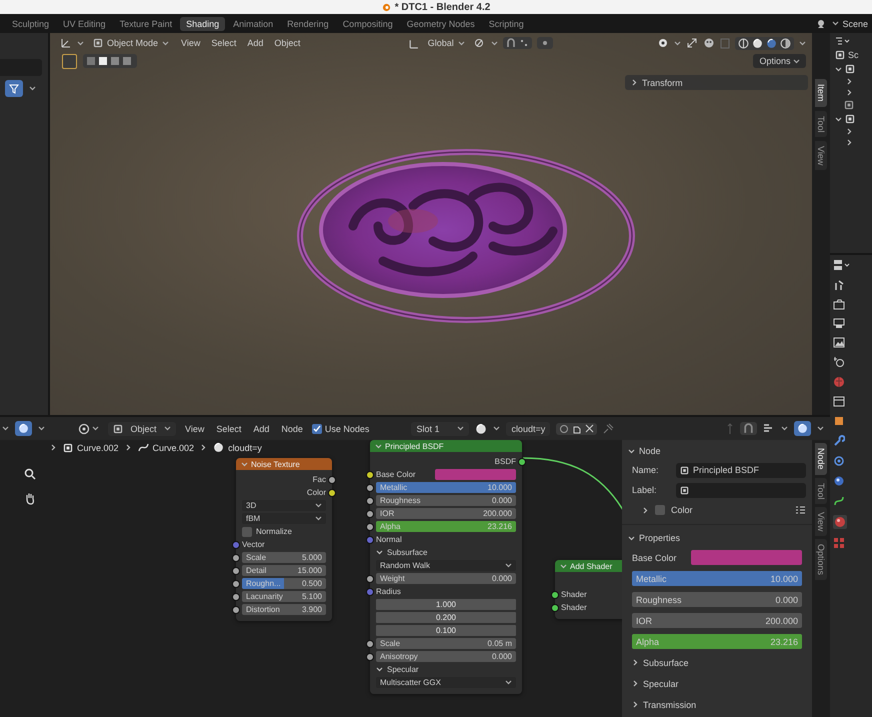 The image size is (872, 717). What do you see at coordinates (284, 609) in the screenshot?
I see `number-field: Distortion 3.900` at bounding box center [284, 609].